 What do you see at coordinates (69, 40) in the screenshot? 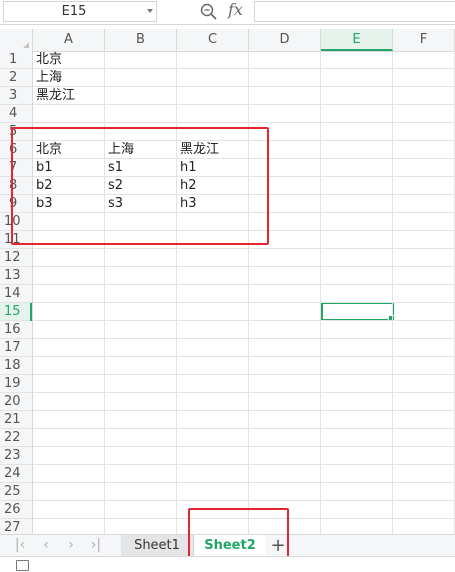
I see `column-header-a: A` at bounding box center [69, 40].